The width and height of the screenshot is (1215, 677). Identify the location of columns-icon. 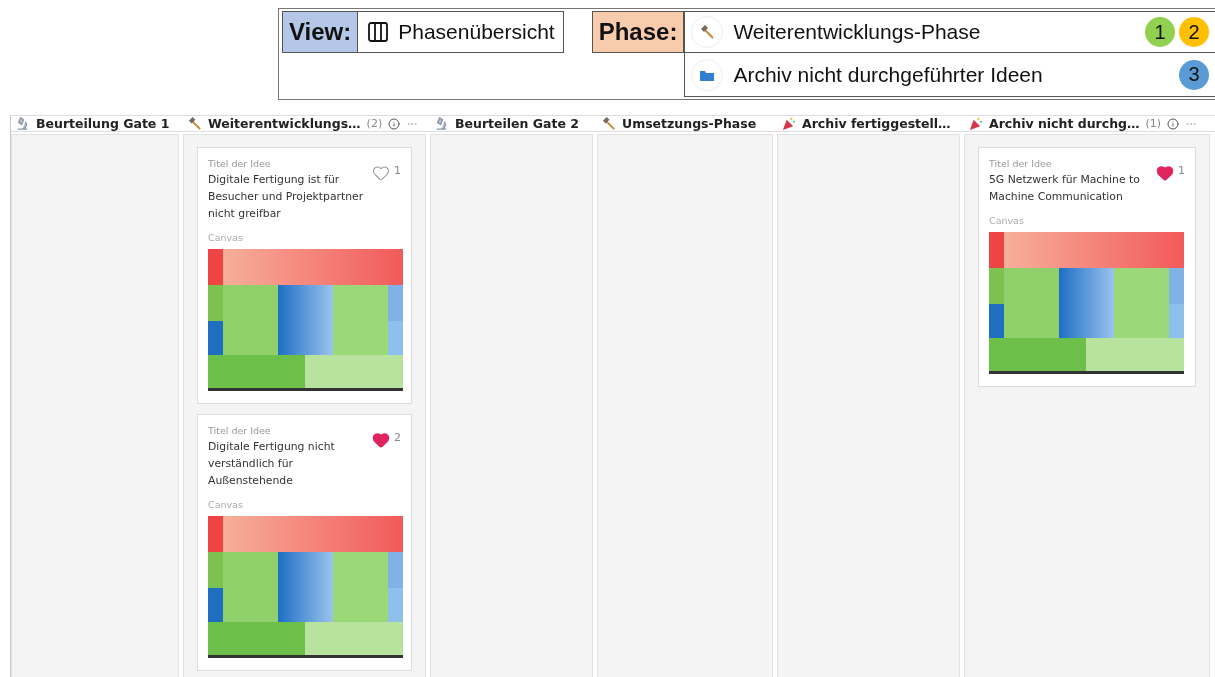
(378, 32).